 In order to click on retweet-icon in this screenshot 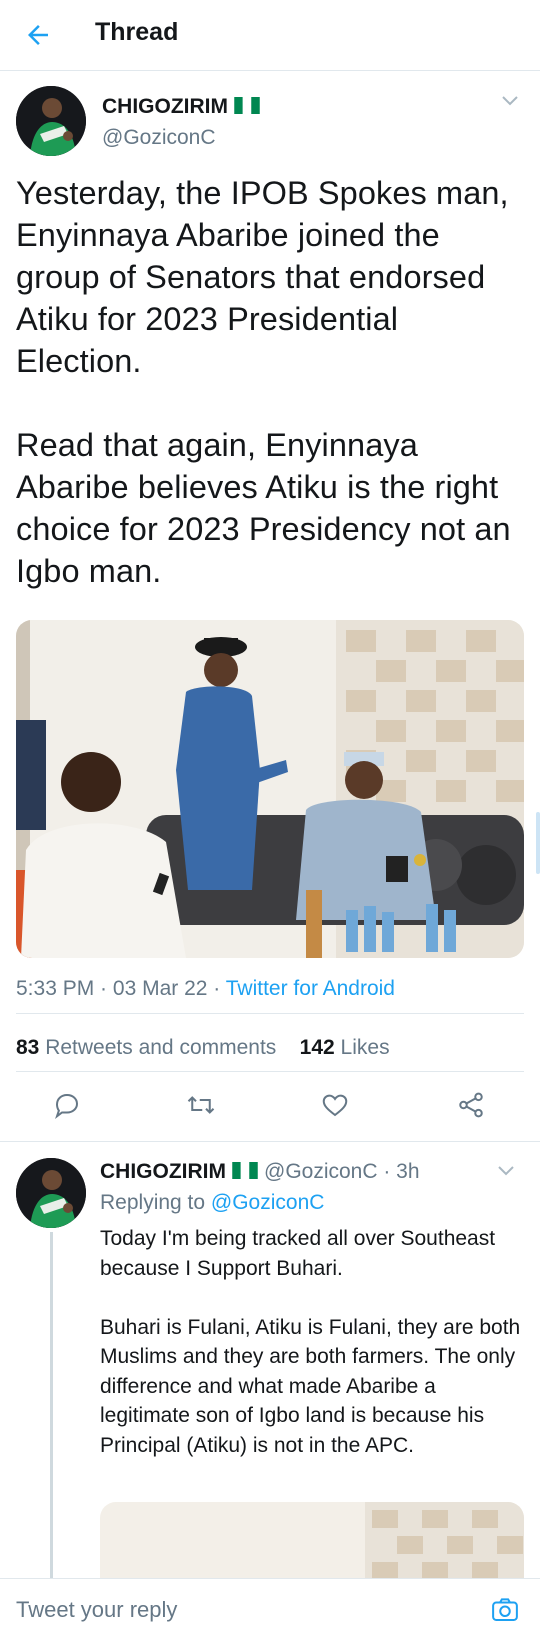, I will do `click(201, 1105)`.